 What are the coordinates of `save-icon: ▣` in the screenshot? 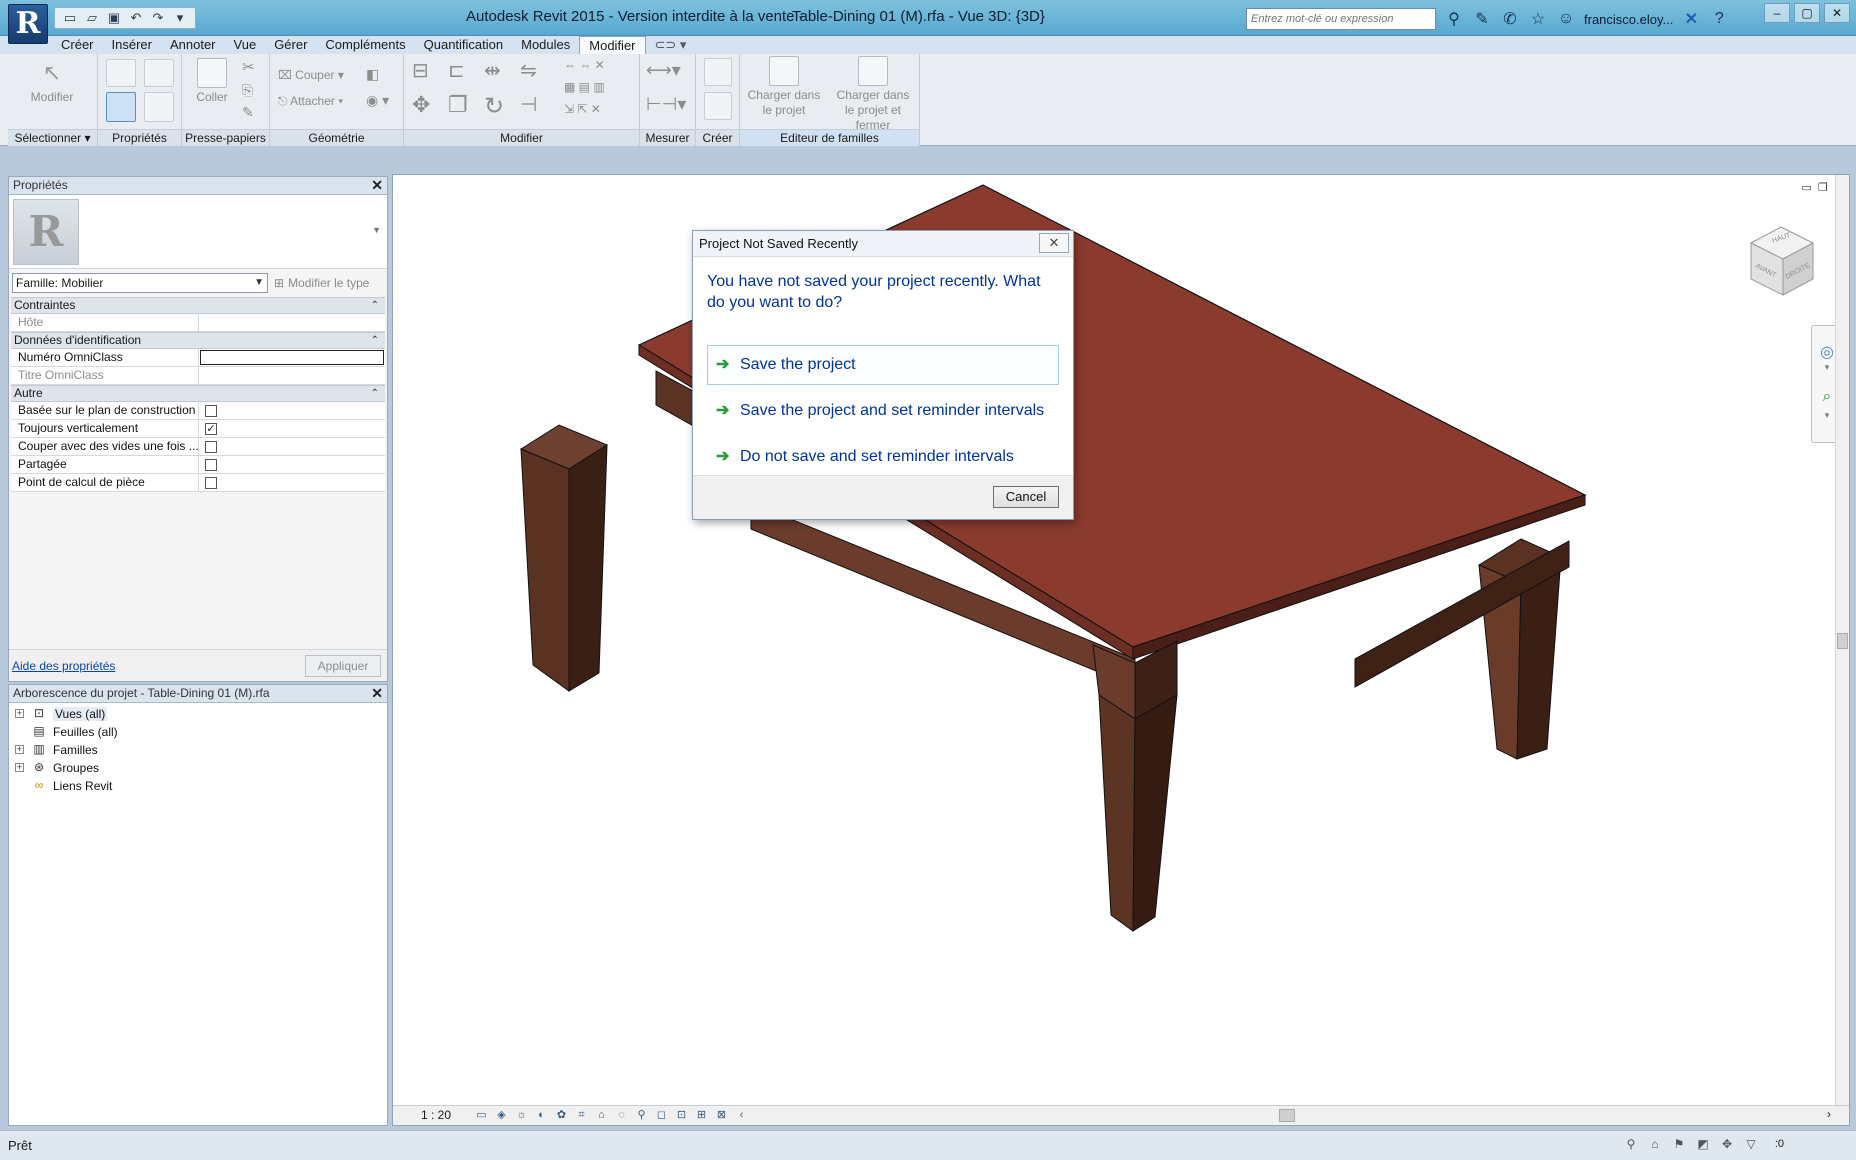 It's located at (114, 18).